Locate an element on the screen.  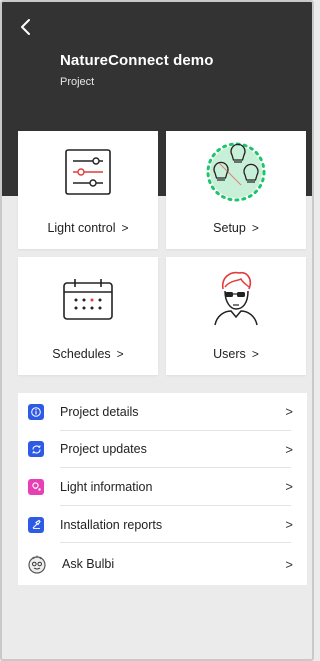
tile-schedules: Schedules > is located at coordinates (88, 316).